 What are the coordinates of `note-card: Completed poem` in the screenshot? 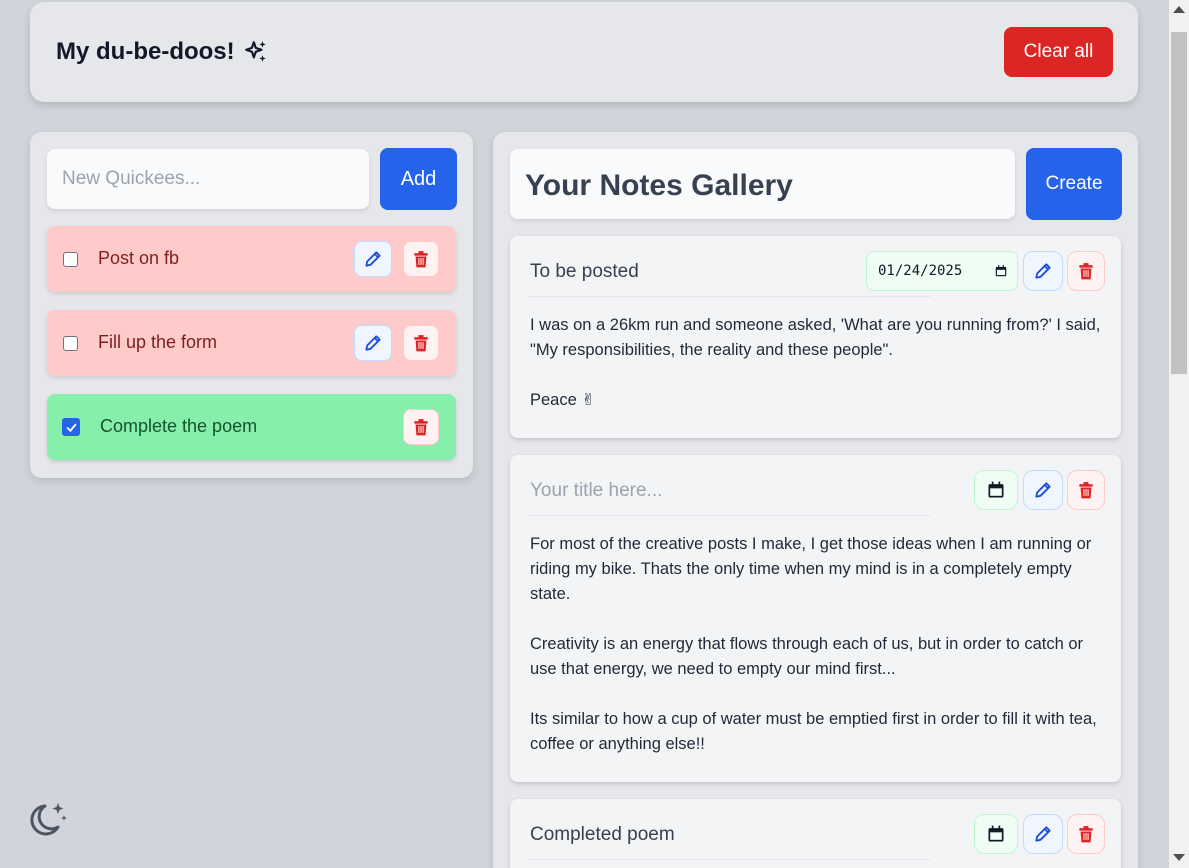 It's located at (815, 833).